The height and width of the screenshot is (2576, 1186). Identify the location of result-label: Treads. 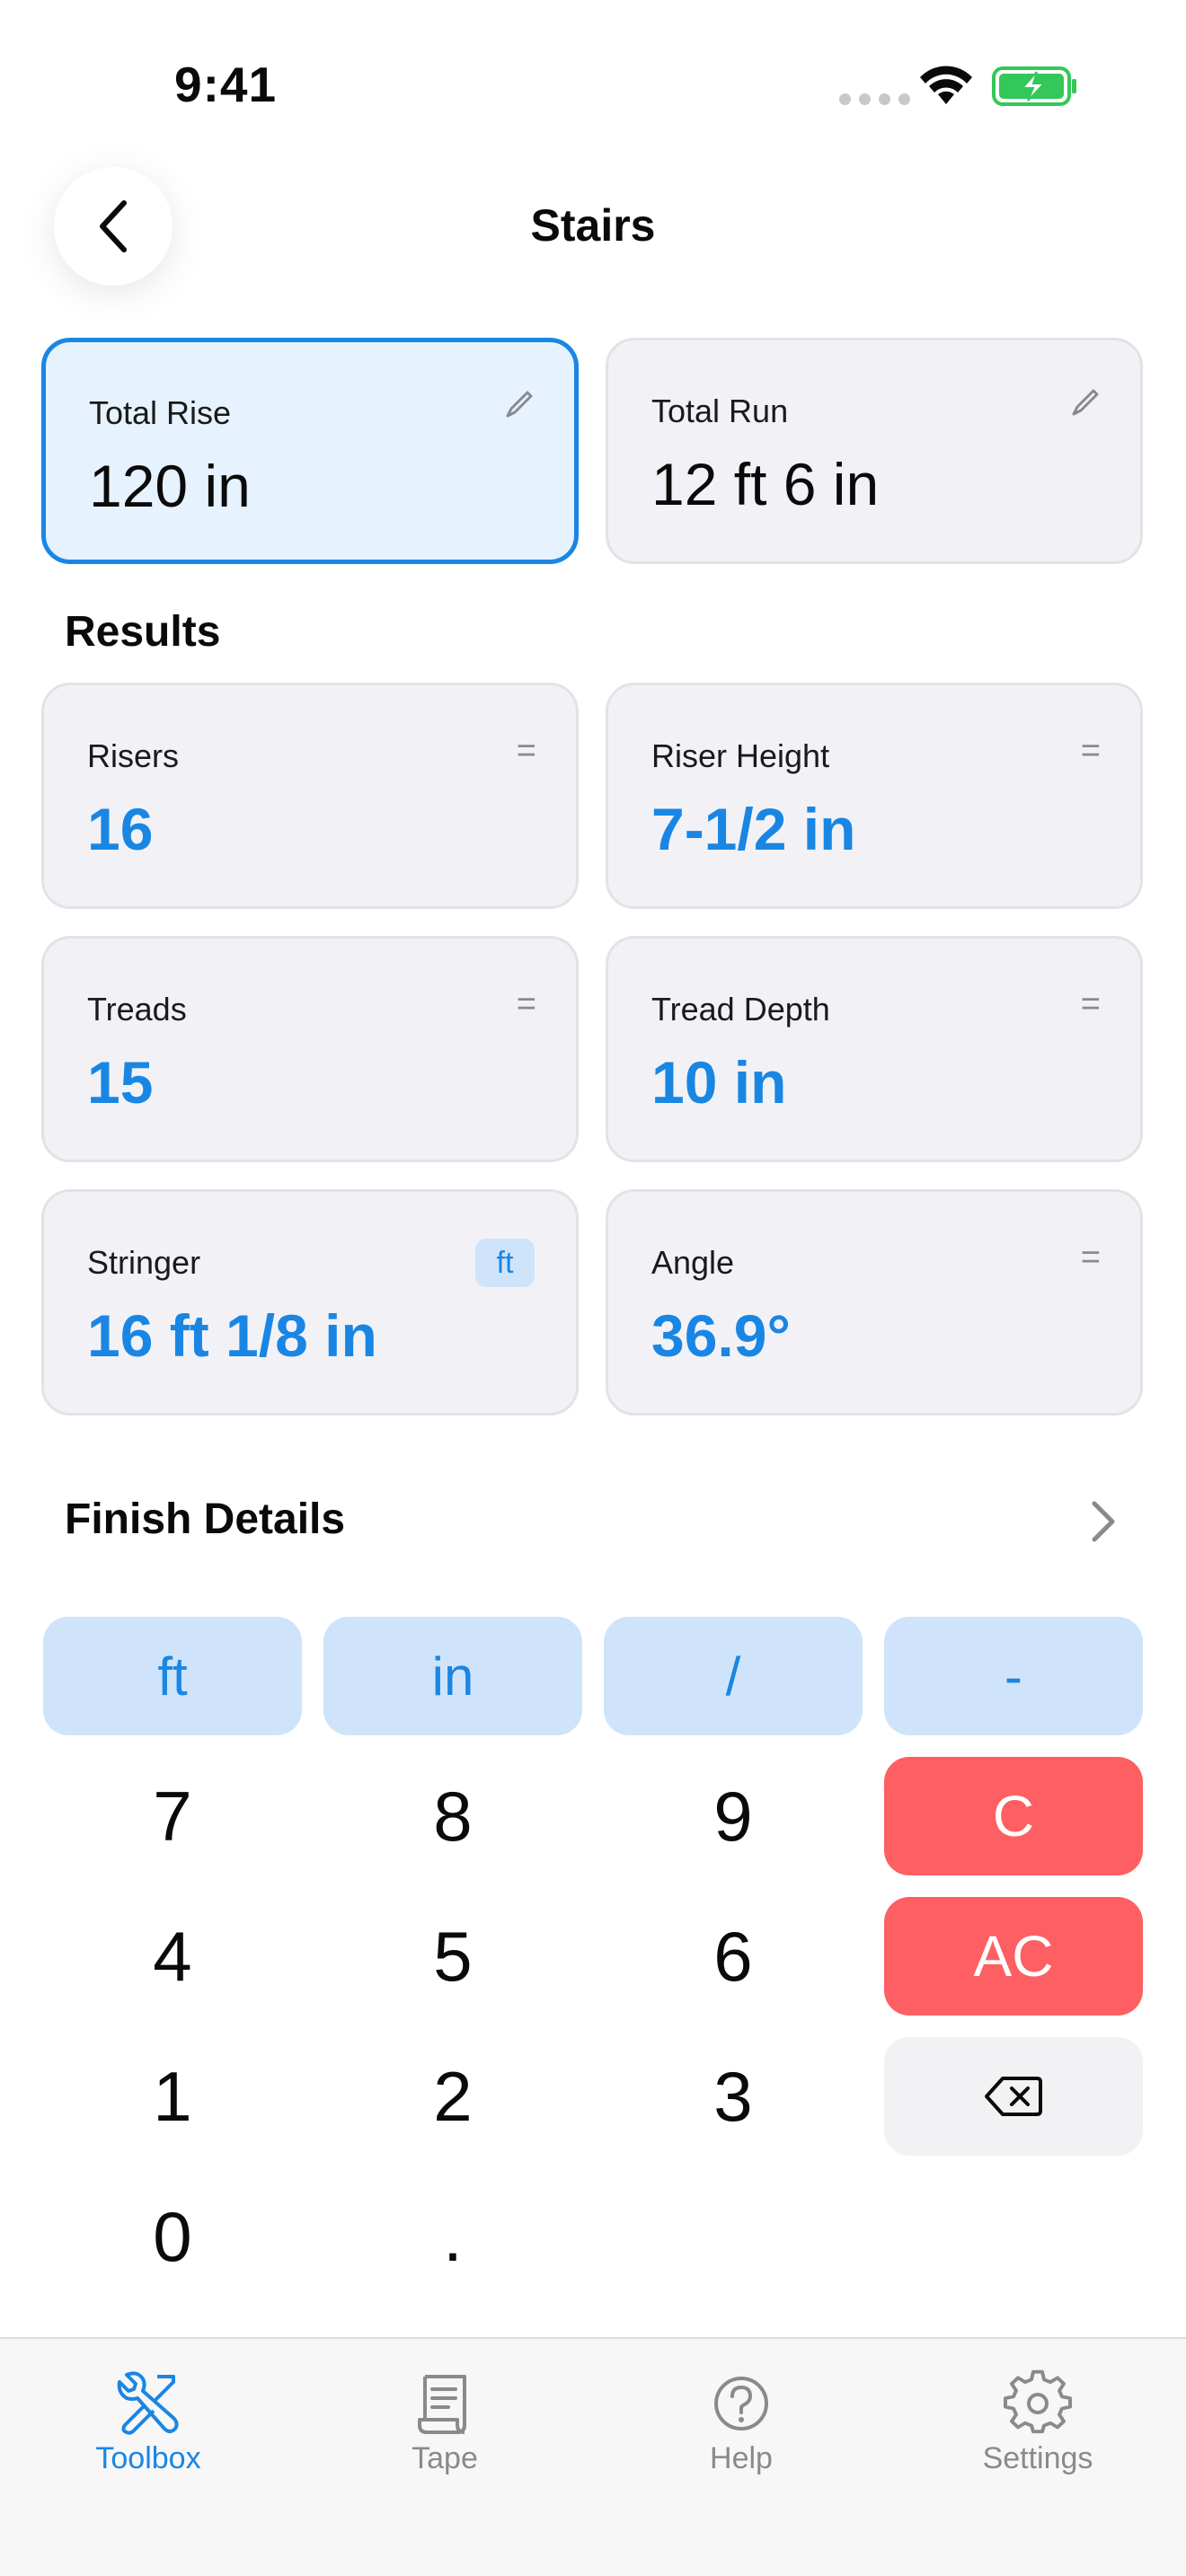
(137, 1009).